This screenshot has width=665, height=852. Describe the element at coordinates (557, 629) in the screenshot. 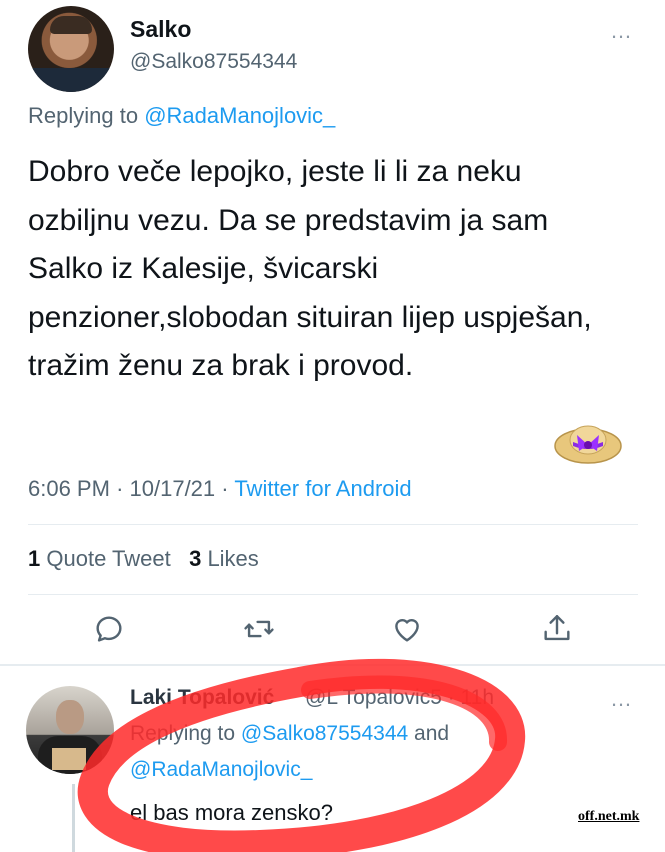

I see `share-icon` at that location.